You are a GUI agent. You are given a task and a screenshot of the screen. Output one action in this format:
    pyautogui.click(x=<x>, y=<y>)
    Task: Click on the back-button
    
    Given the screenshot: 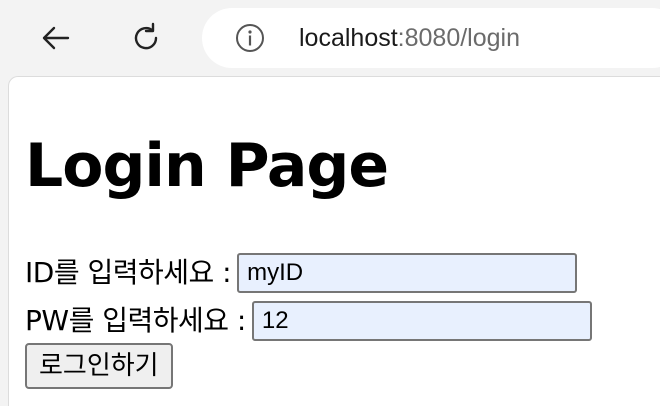 What is the action you would take?
    pyautogui.click(x=56, y=38)
    